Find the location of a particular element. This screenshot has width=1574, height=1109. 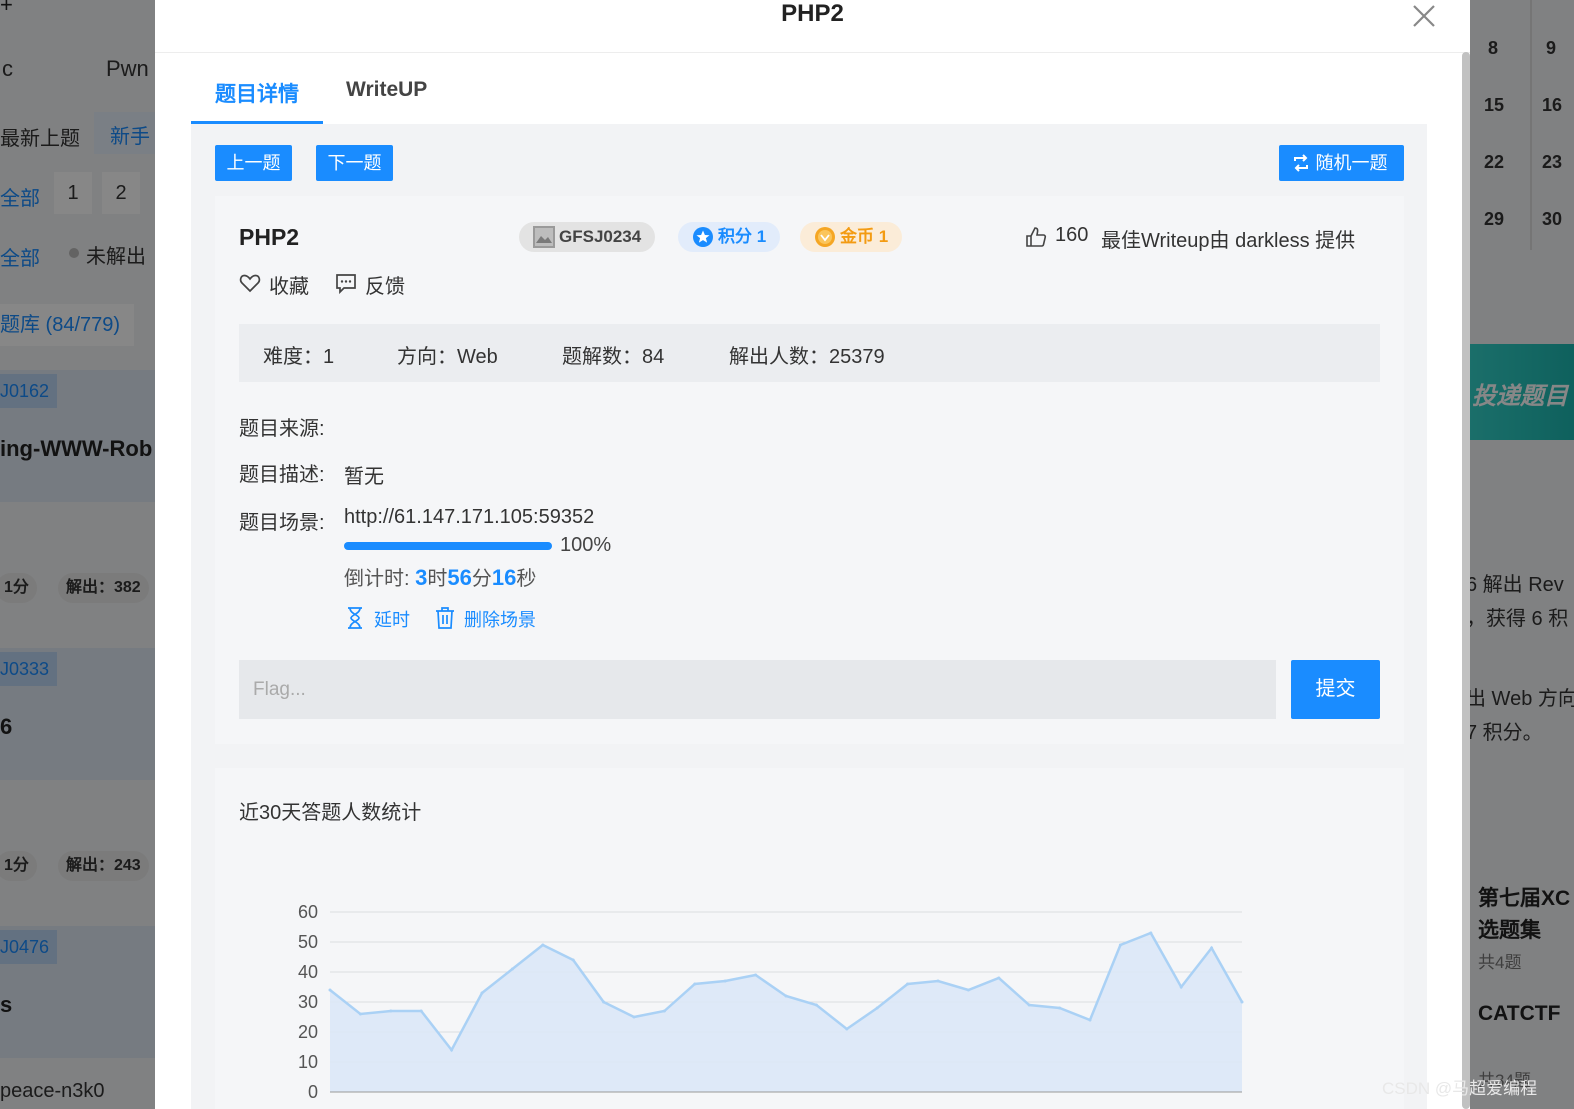

tab-problem-detail: 题目详情 is located at coordinates (257, 93).